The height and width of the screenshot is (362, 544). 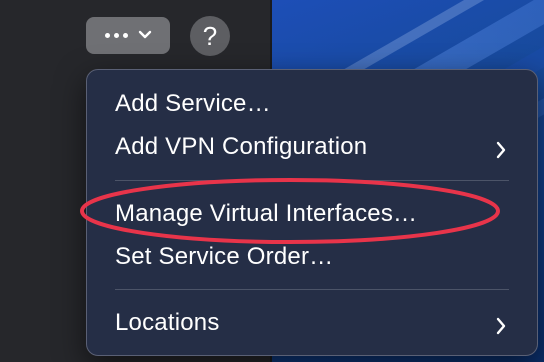 I want to click on menu-item-locations: Locations, so click(x=312, y=323).